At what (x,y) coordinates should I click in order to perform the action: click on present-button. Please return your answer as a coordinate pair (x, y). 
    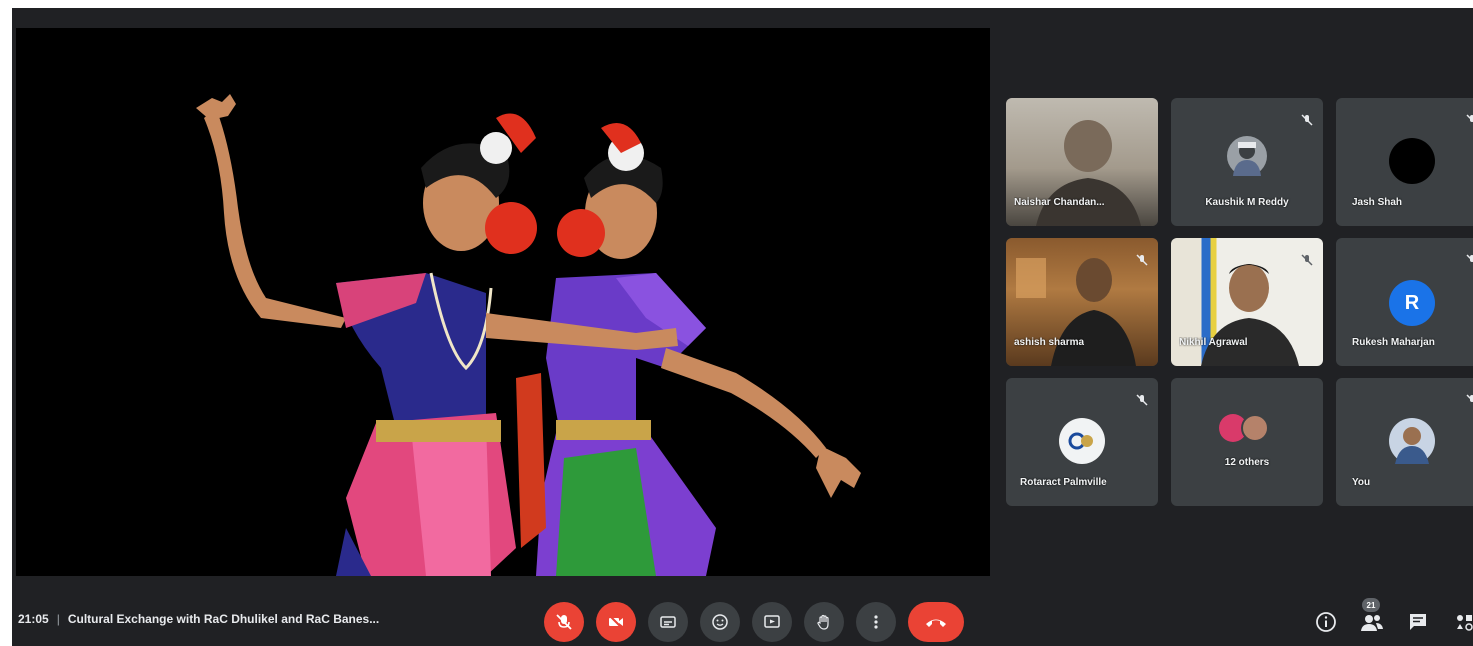
    Looking at the image, I should click on (772, 622).